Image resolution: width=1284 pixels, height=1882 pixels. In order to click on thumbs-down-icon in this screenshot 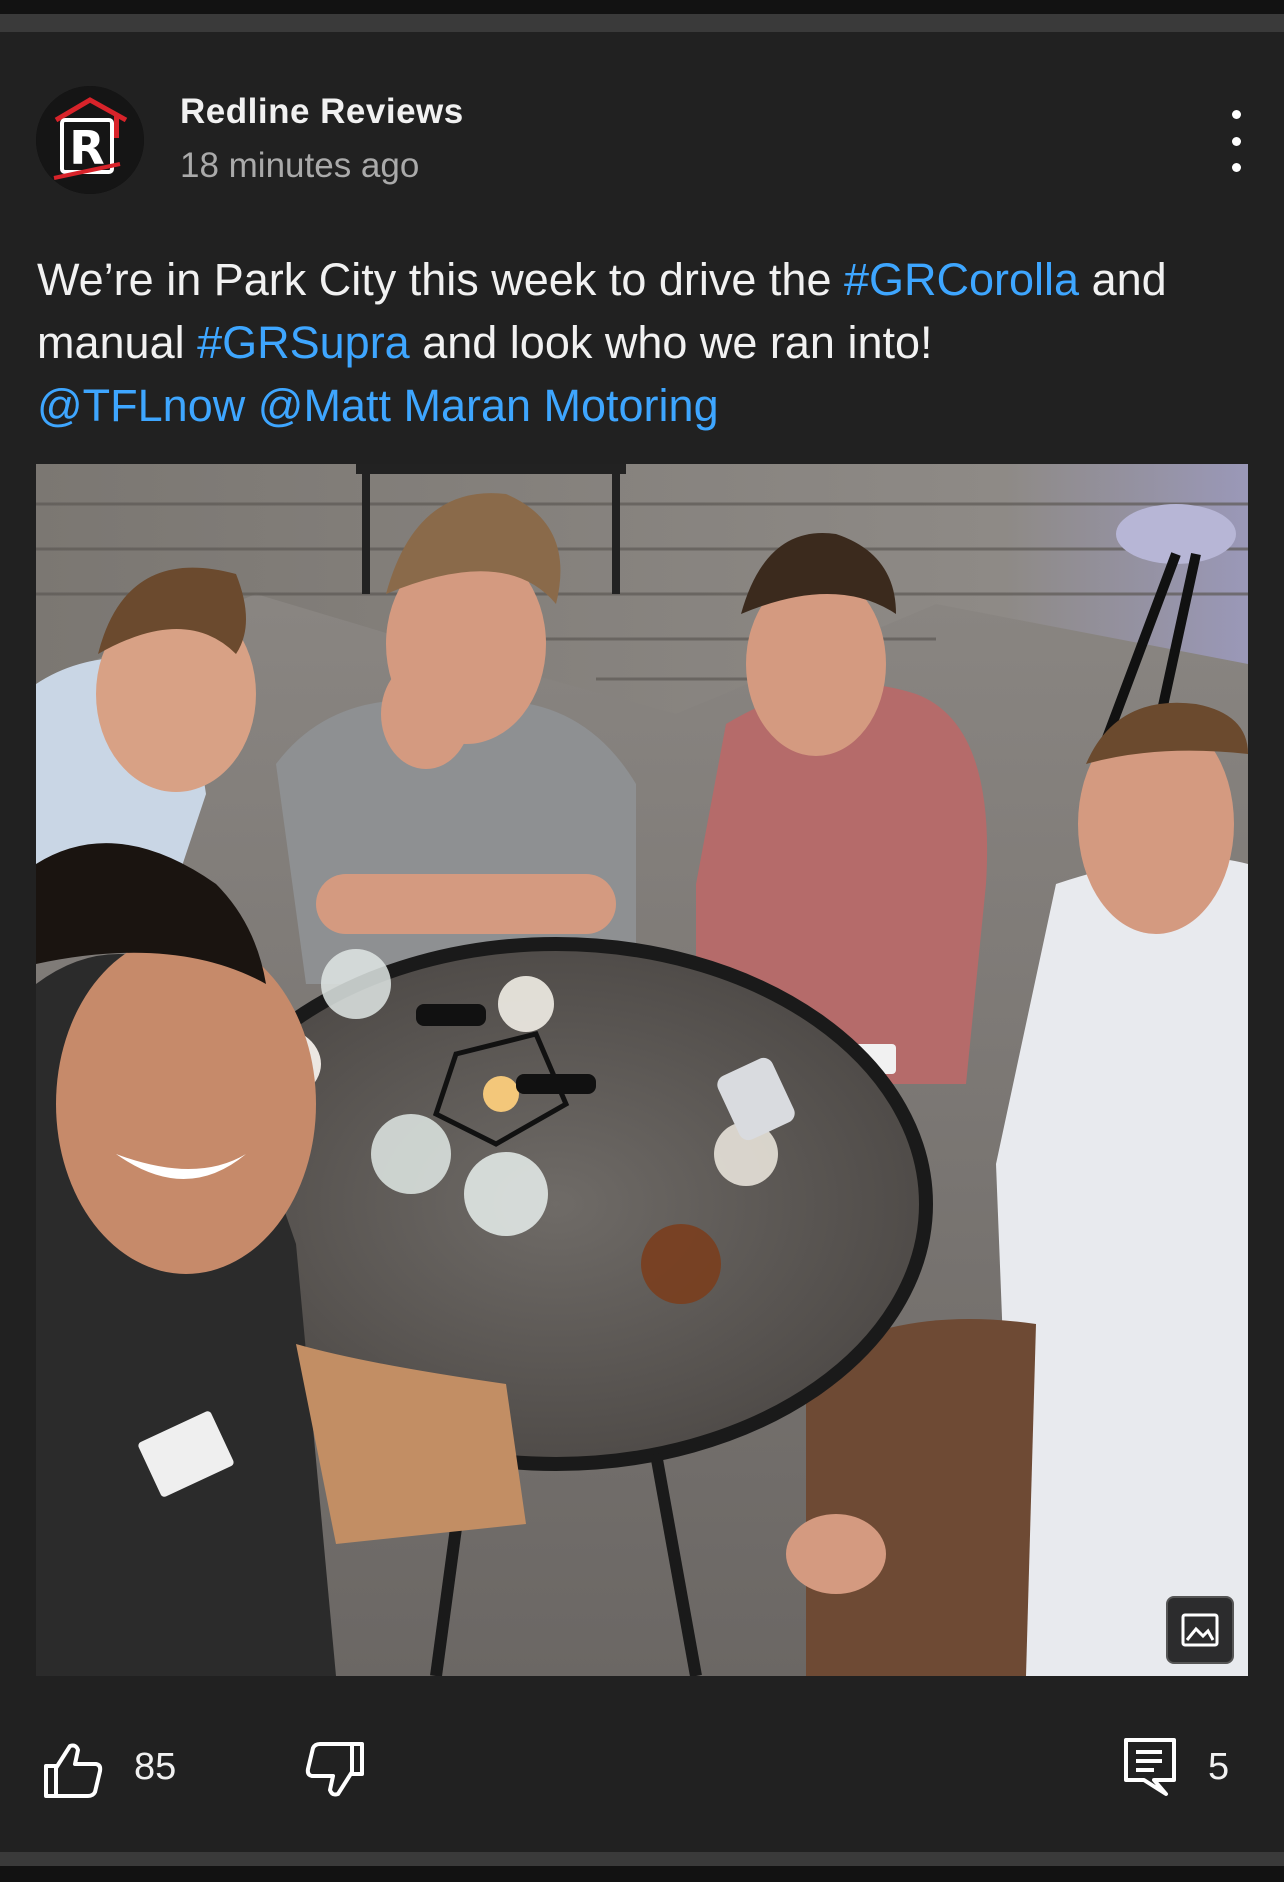, I will do `click(334, 1769)`.